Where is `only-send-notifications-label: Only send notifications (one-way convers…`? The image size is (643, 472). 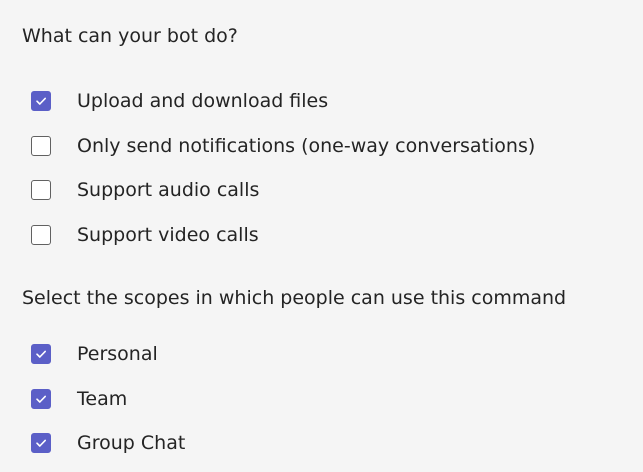 only-send-notifications-label: Only send notifications (one-way convers… is located at coordinates (306, 146).